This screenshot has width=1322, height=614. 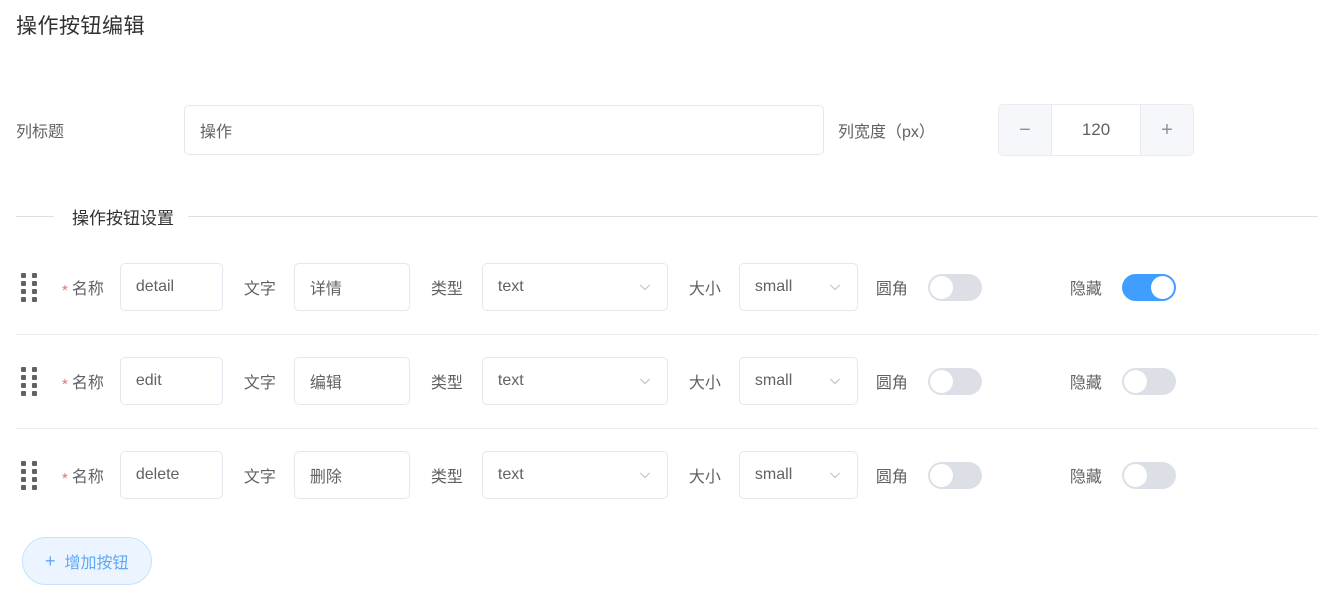 What do you see at coordinates (1166, 130) in the screenshot?
I see `stepper-increment-button: +` at bounding box center [1166, 130].